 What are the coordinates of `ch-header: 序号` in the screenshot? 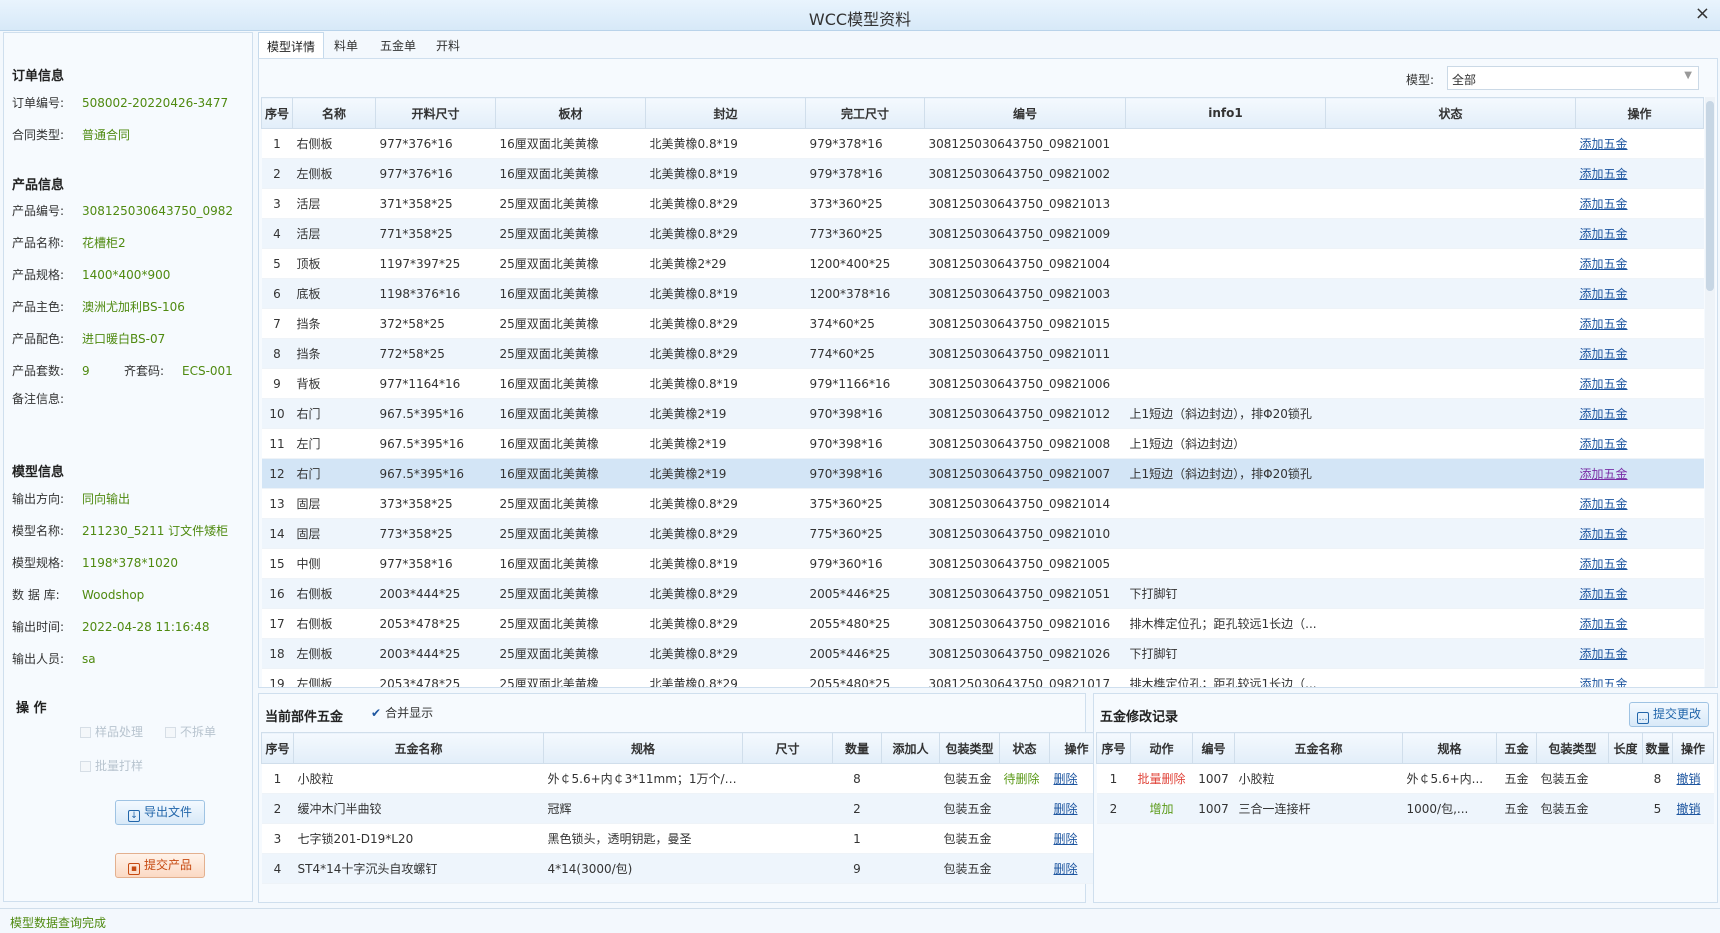 It's located at (1113, 748).